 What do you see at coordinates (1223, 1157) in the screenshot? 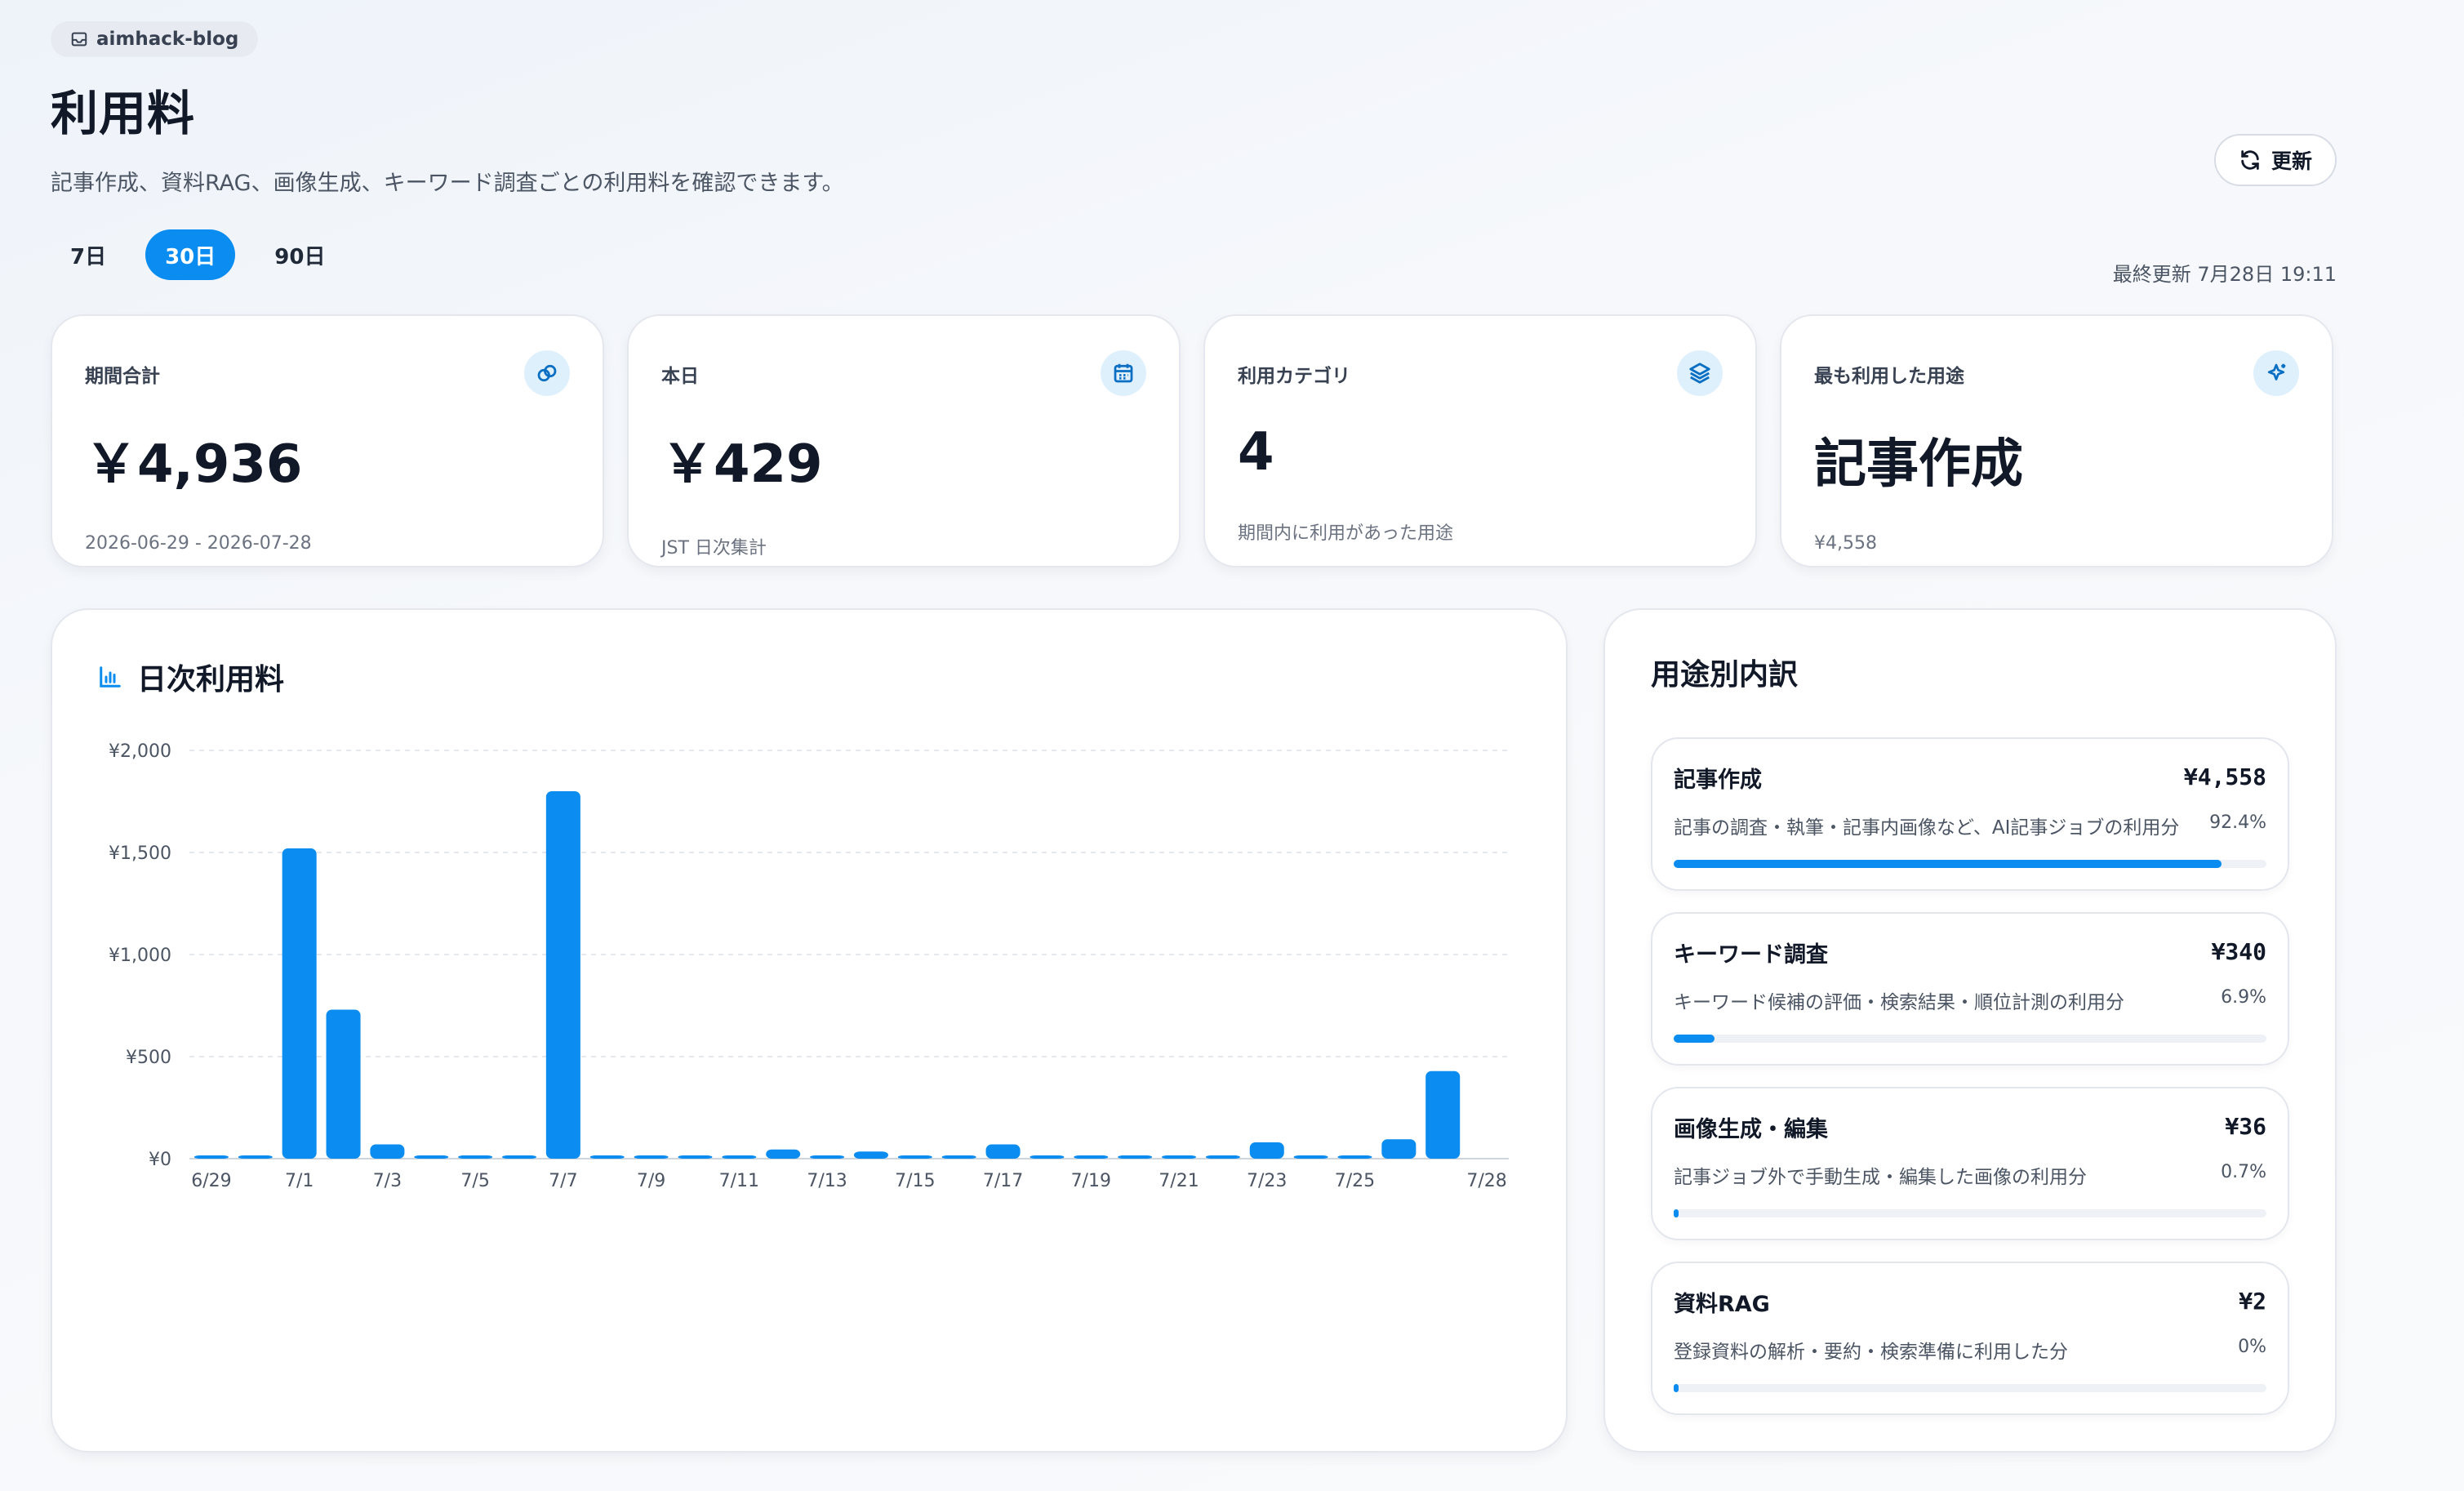
I see `bar-7/22` at bounding box center [1223, 1157].